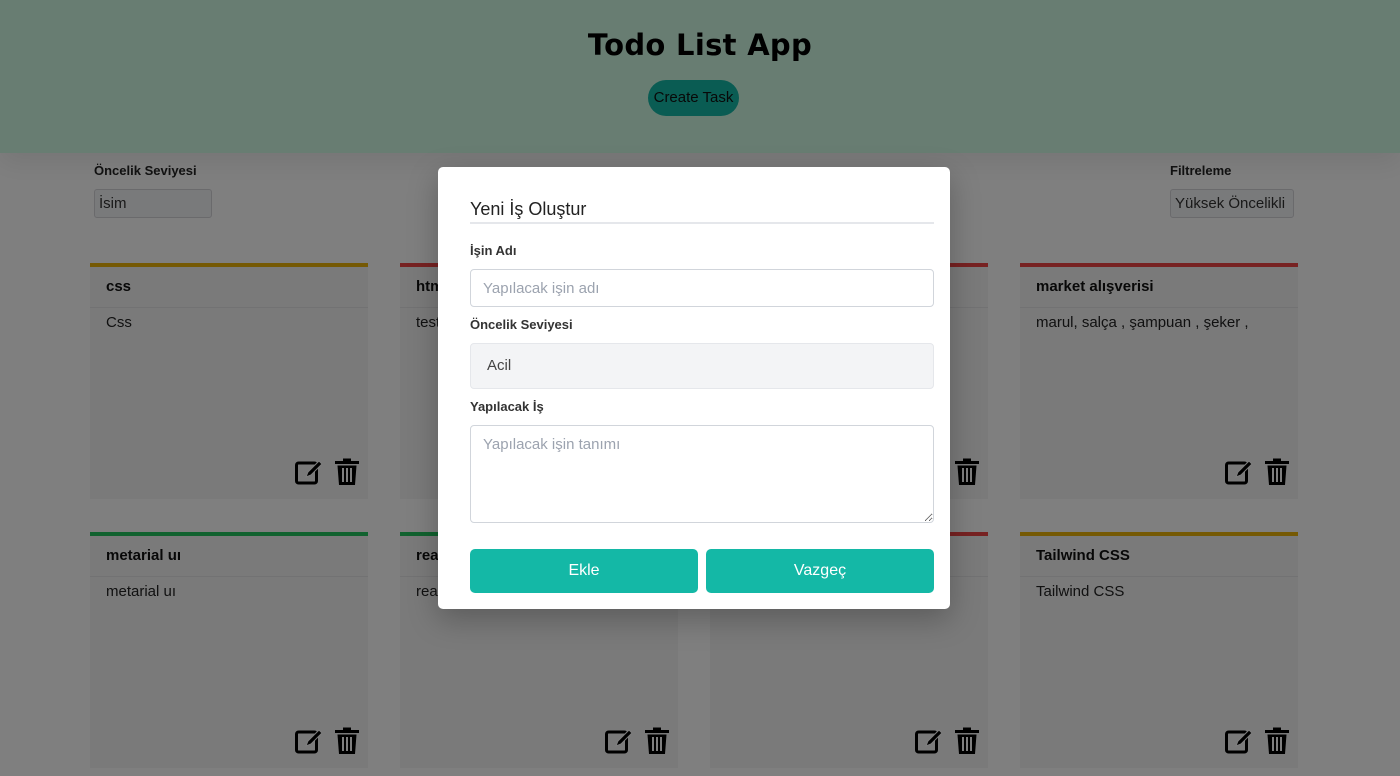 Image resolution: width=1400 pixels, height=776 pixels. Describe the element at coordinates (493, 250) in the screenshot. I see `task-name-label: İşin Adı` at that location.